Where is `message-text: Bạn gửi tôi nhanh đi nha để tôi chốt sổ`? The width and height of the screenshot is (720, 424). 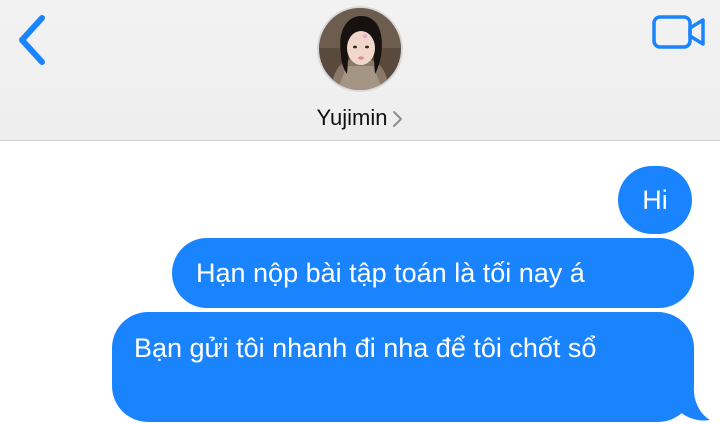 message-text: Bạn gửi tôi nhanh đi nha để tôi chốt sổ is located at coordinates (365, 348).